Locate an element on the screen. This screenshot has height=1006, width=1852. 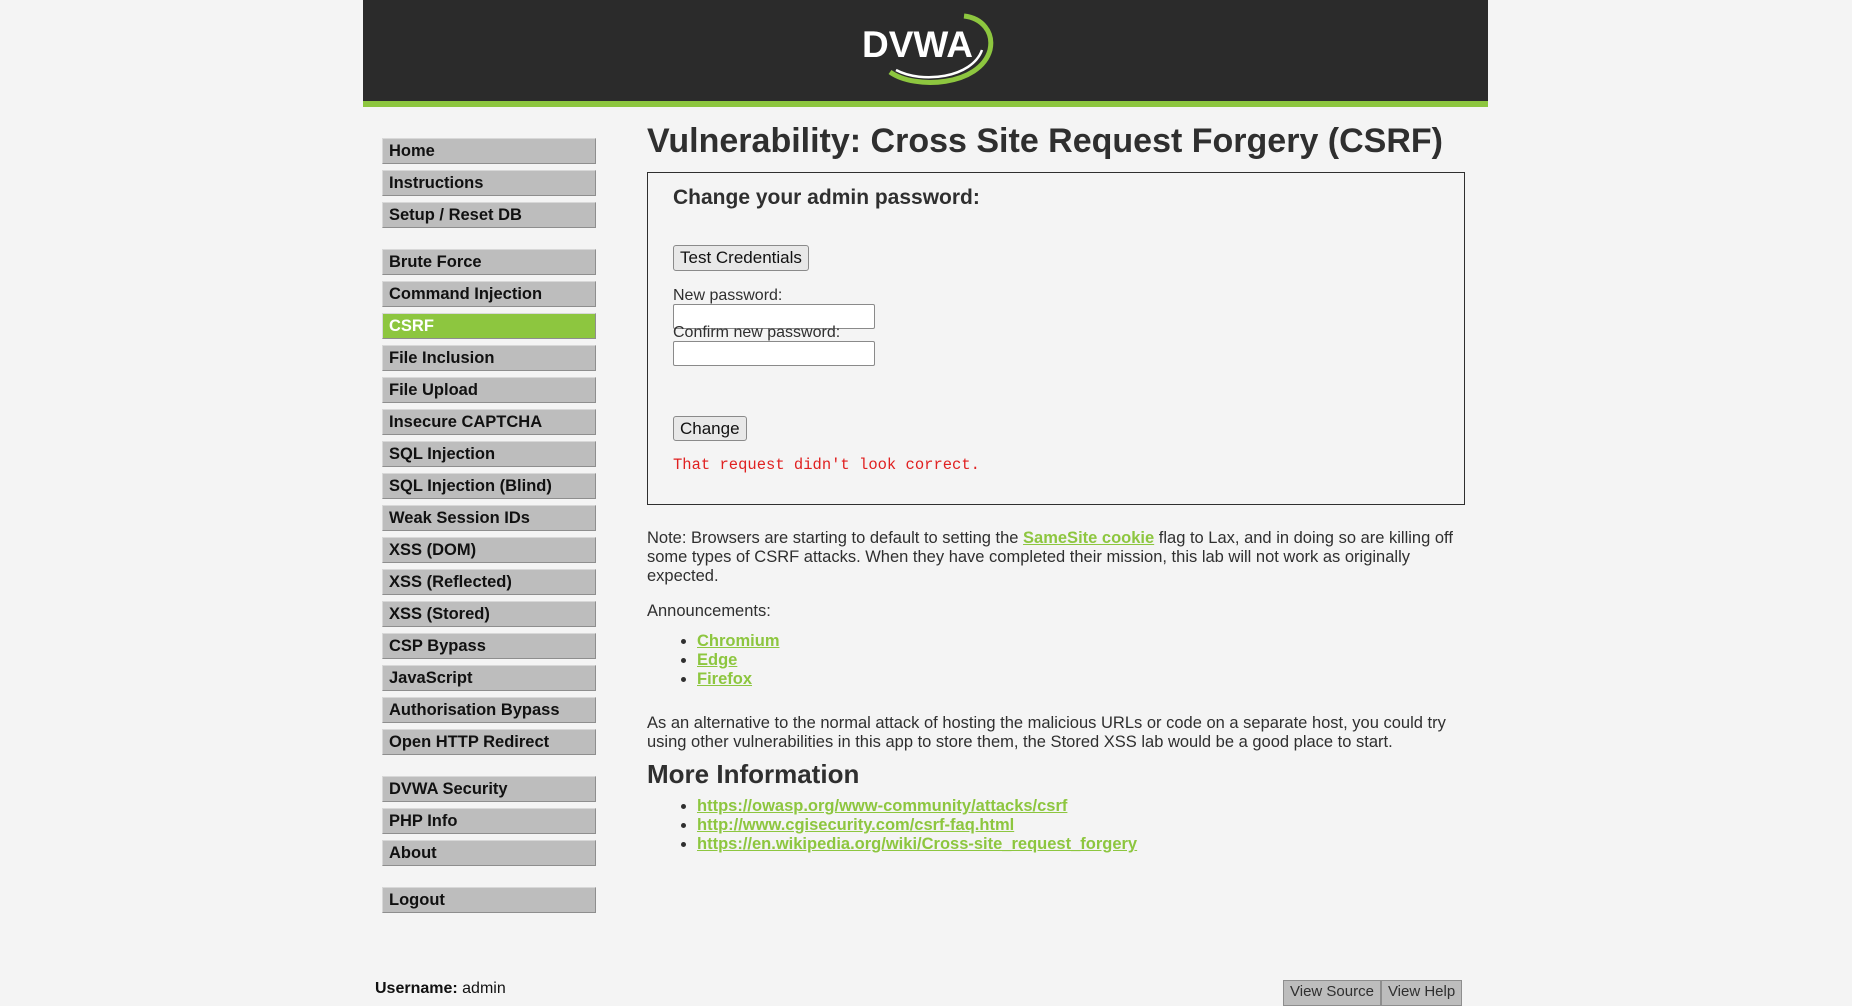
change-button: Change is located at coordinates (710, 428).